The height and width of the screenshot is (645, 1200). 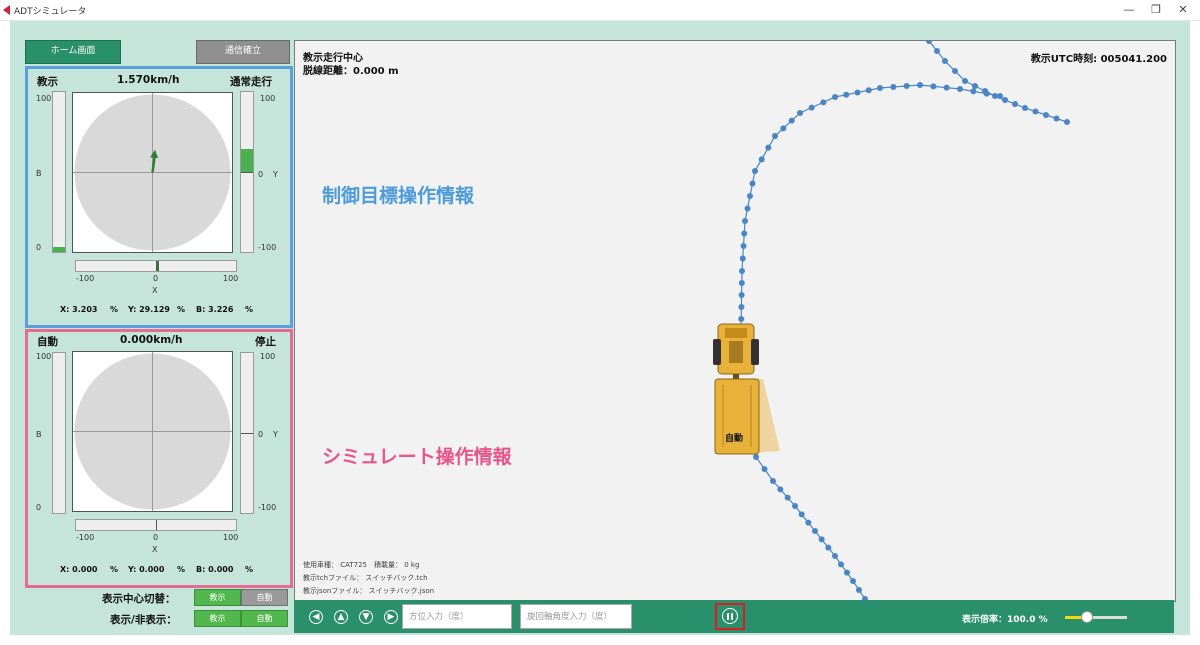 I want to click on x-axis-label: X, so click(x=155, y=290).